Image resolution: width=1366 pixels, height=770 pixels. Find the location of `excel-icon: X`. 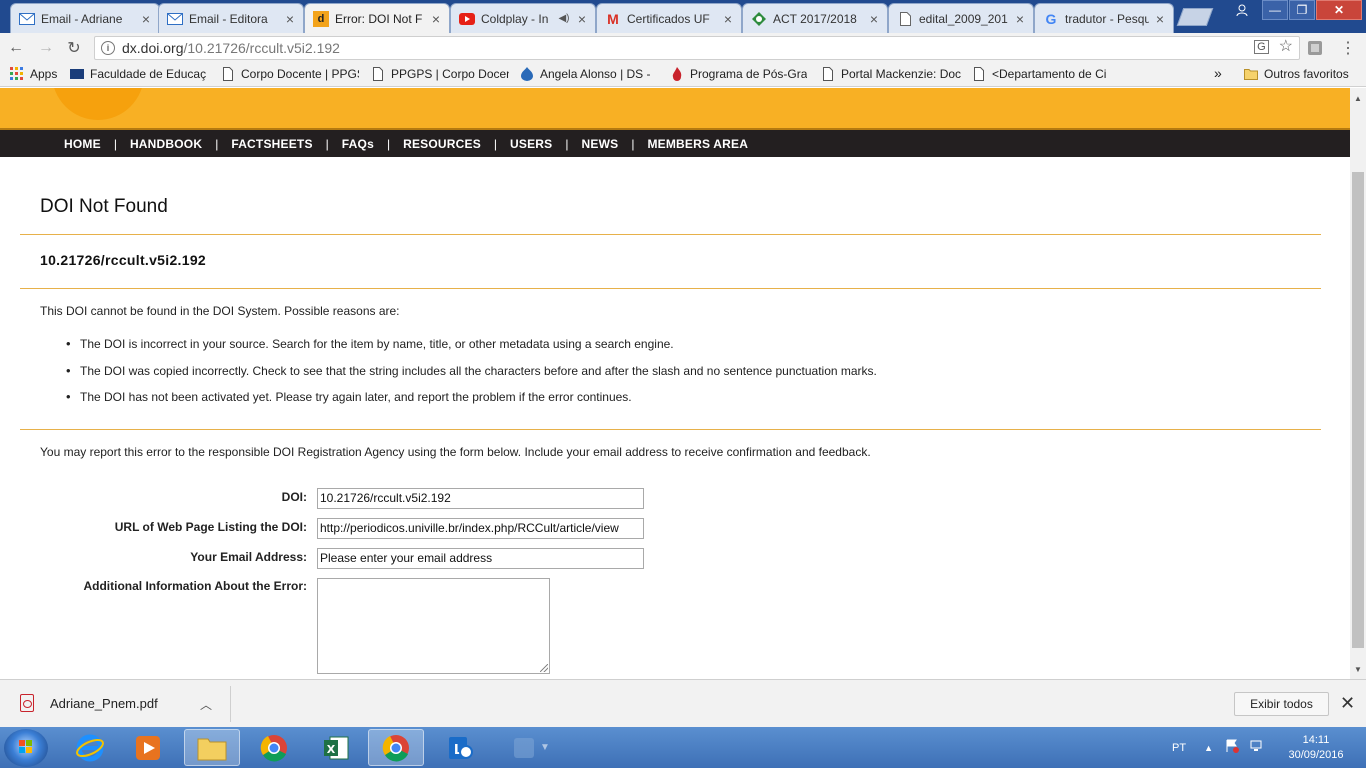

excel-icon: X is located at coordinates (336, 747).